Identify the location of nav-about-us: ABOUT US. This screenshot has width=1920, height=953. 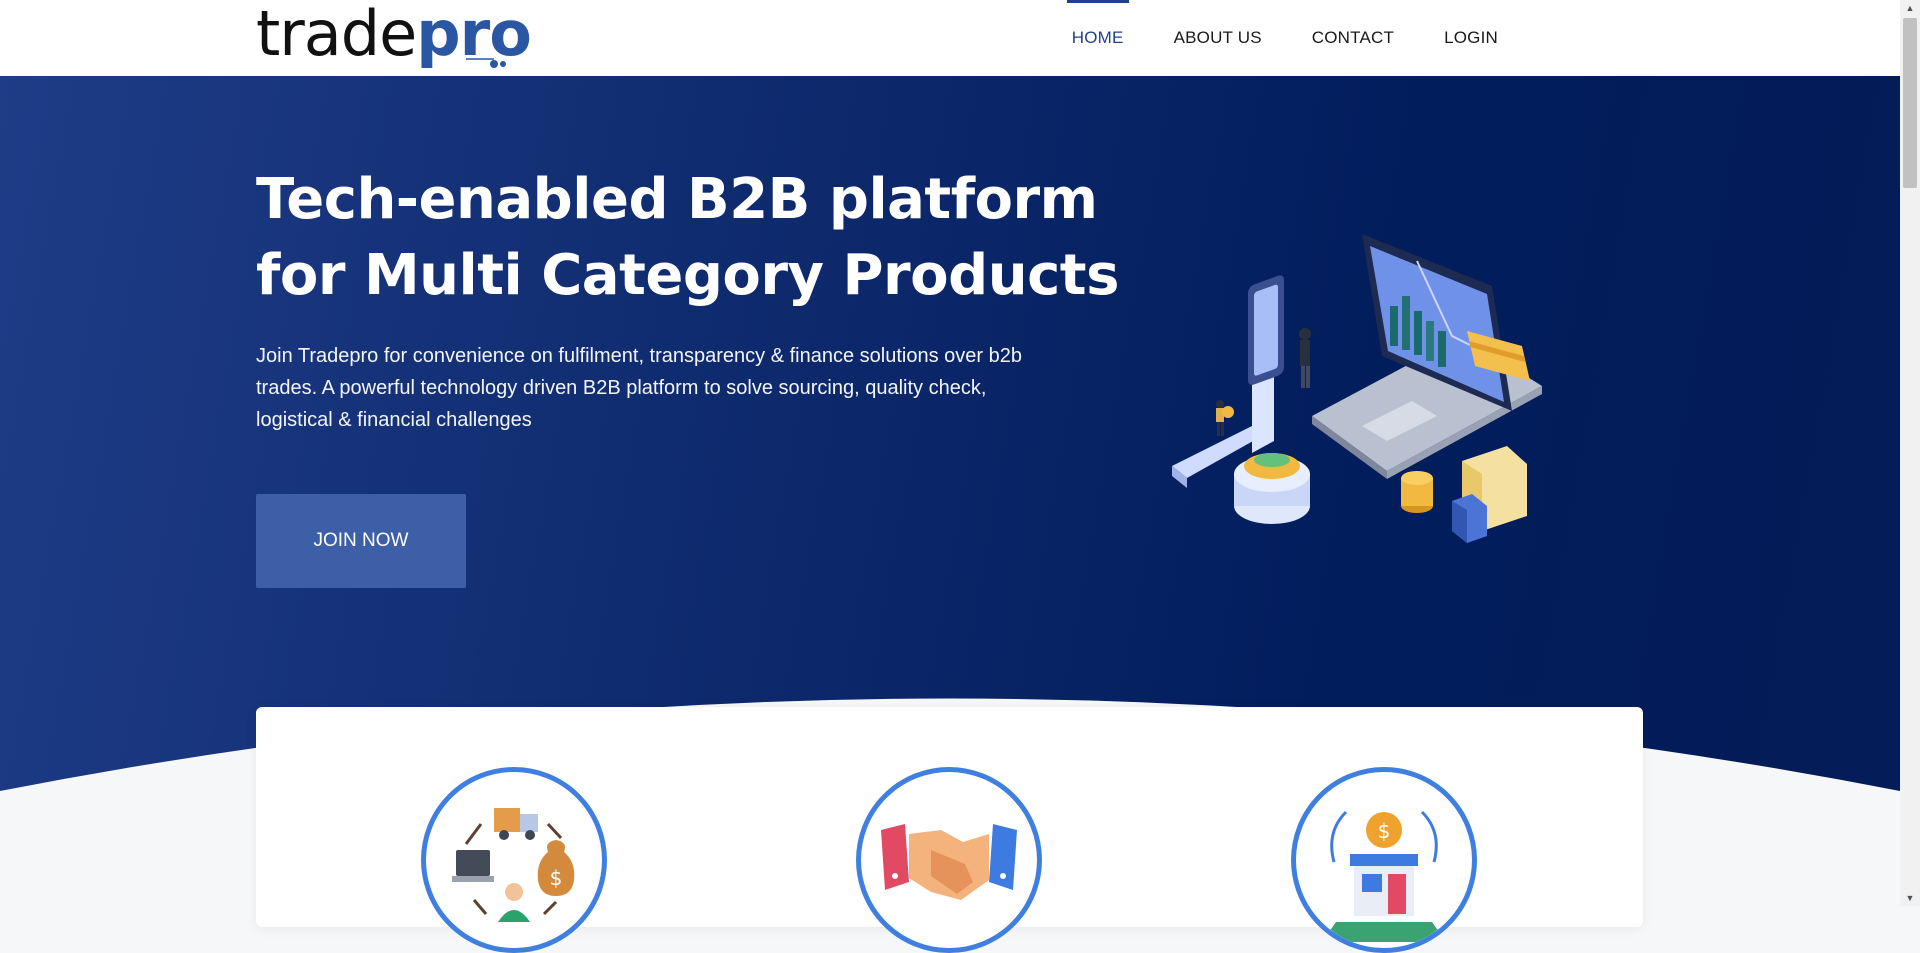
(1218, 38).